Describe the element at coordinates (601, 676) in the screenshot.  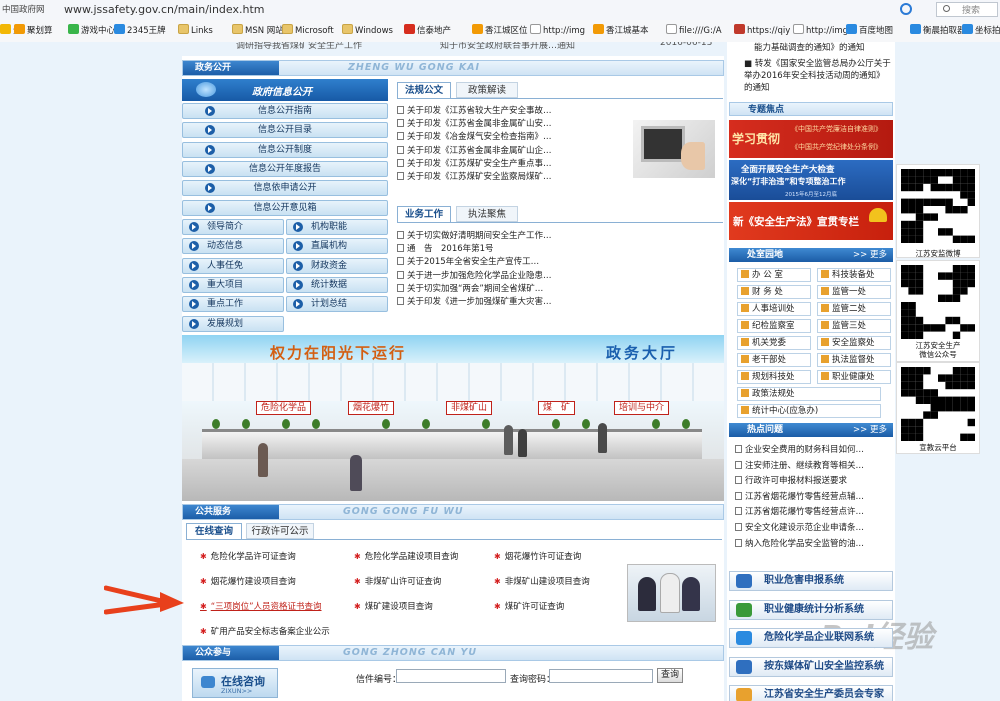
I see `query-code-input` at that location.